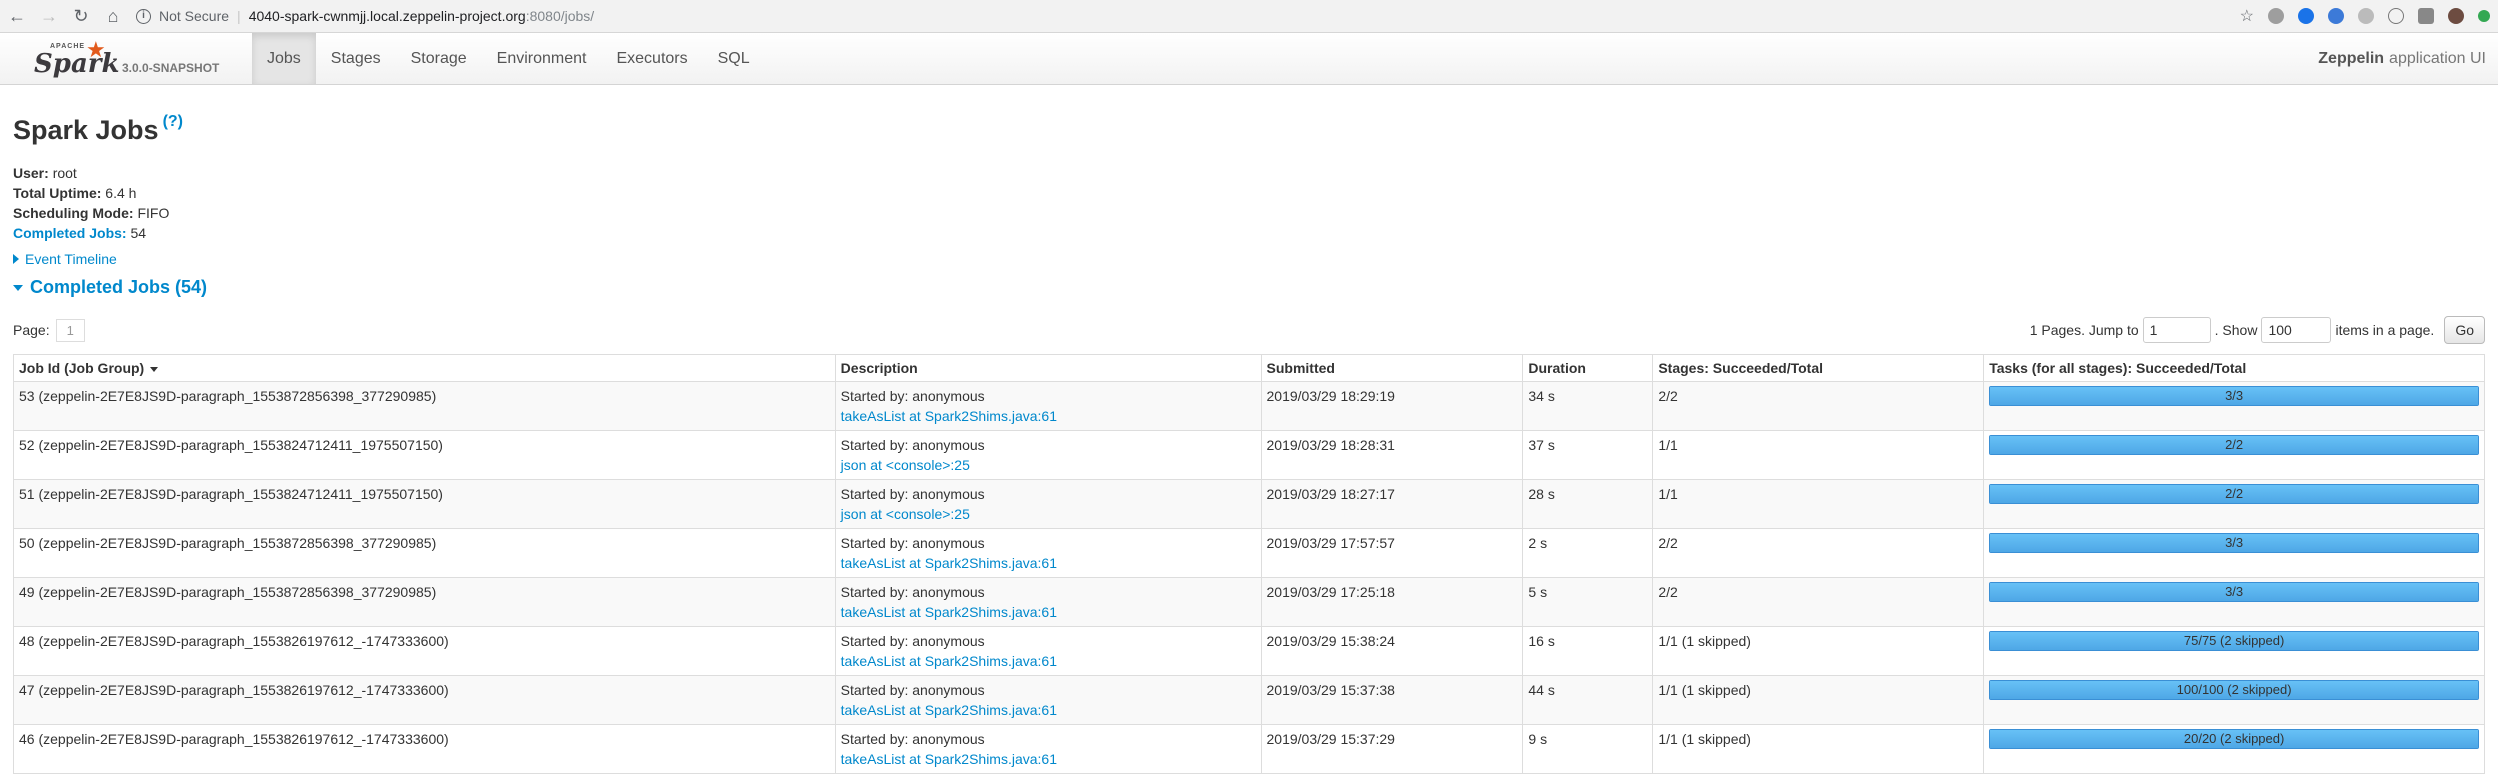 The width and height of the screenshot is (2498, 776). Describe the element at coordinates (57, 193) in the screenshot. I see `uptime-label: Total Uptime:` at that location.